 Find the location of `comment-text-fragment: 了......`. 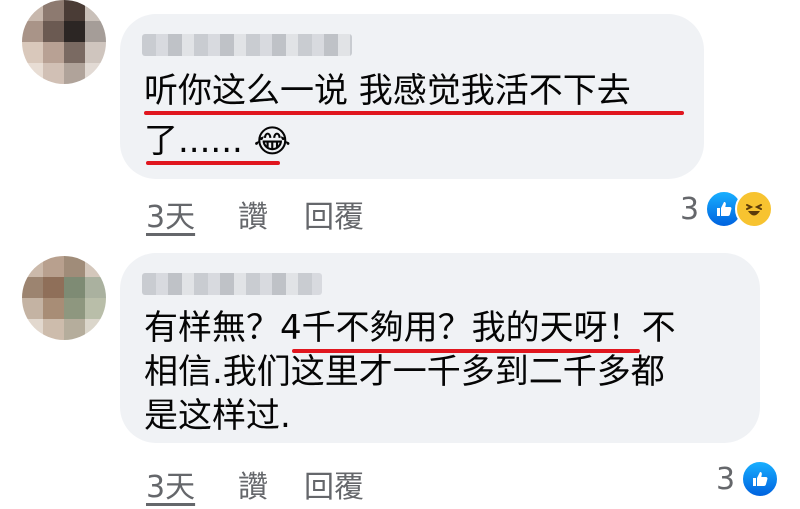

comment-text-fragment: 了...... is located at coordinates (193, 141).